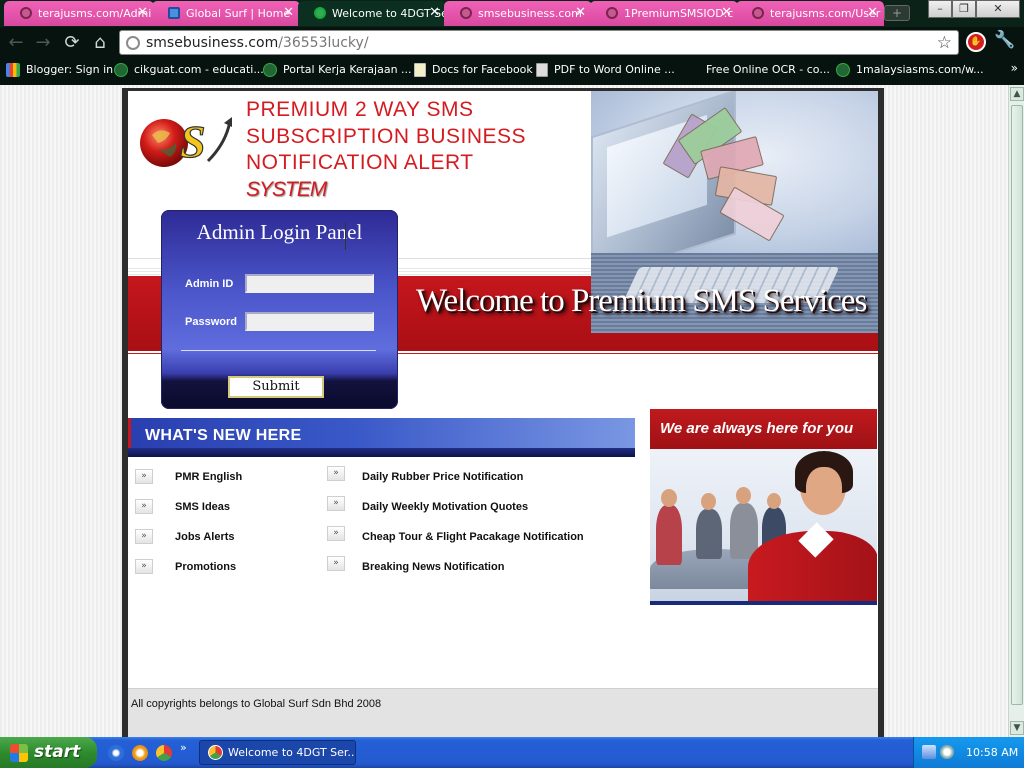  I want to click on submit-button: Submit, so click(276, 387).